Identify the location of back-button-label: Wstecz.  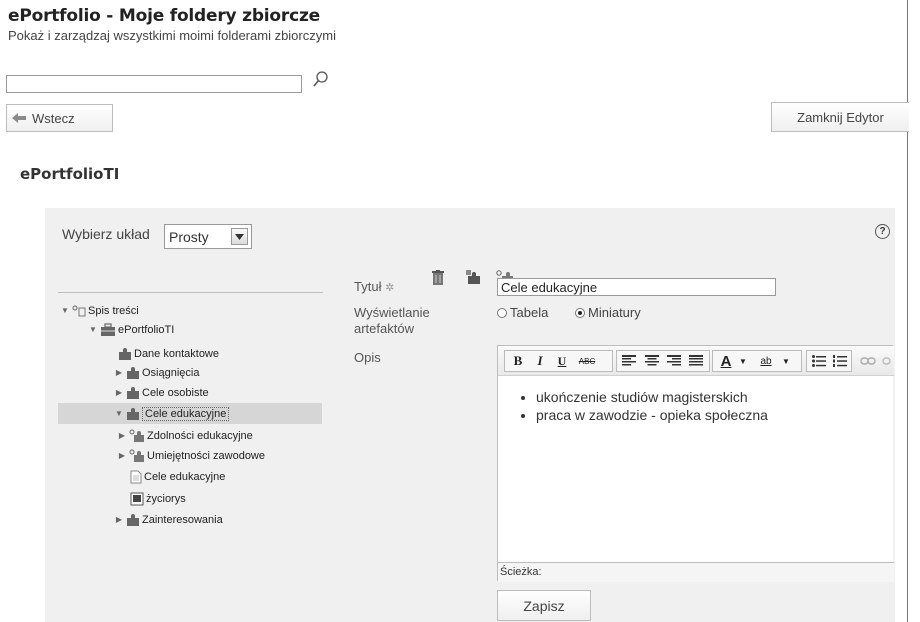
(53, 118).